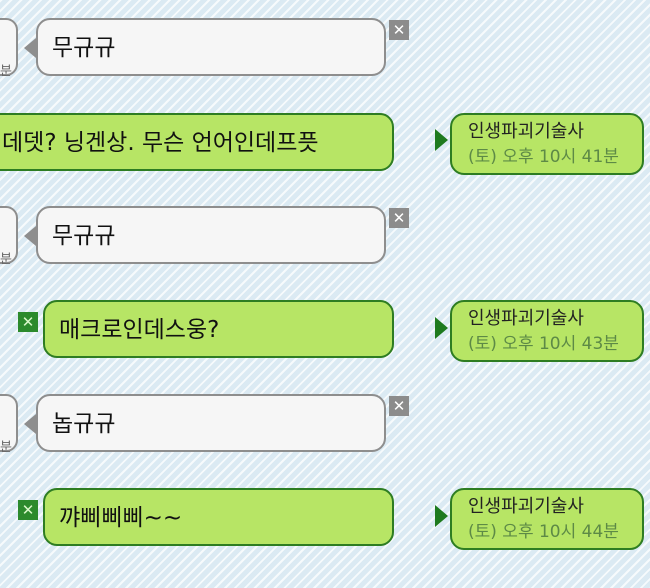 The width and height of the screenshot is (650, 588). I want to click on message-row-outgoing: ✕ 꺄삐삐삐~~ 인생파괴기술사 (토) 오후 10시 44분, so click(325, 520).